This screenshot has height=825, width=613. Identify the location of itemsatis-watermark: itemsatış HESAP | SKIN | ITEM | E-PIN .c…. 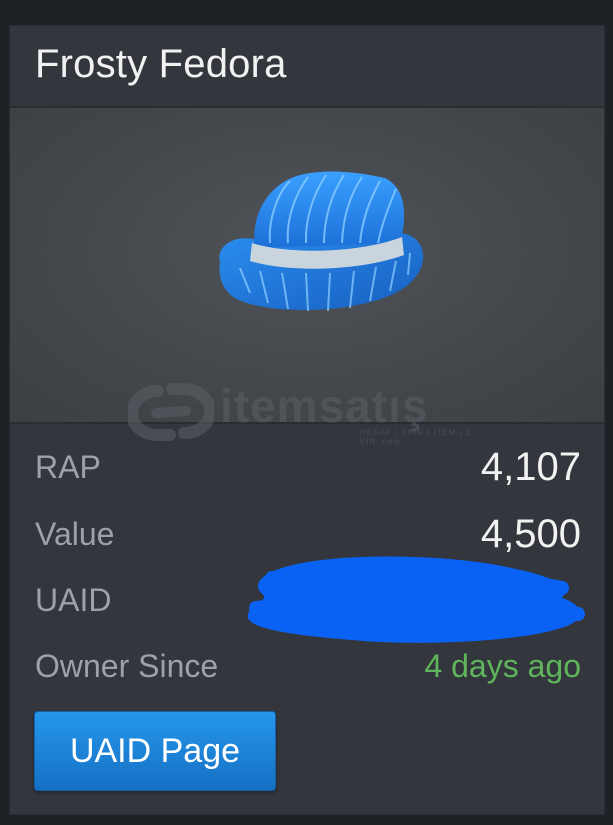
(308, 413).